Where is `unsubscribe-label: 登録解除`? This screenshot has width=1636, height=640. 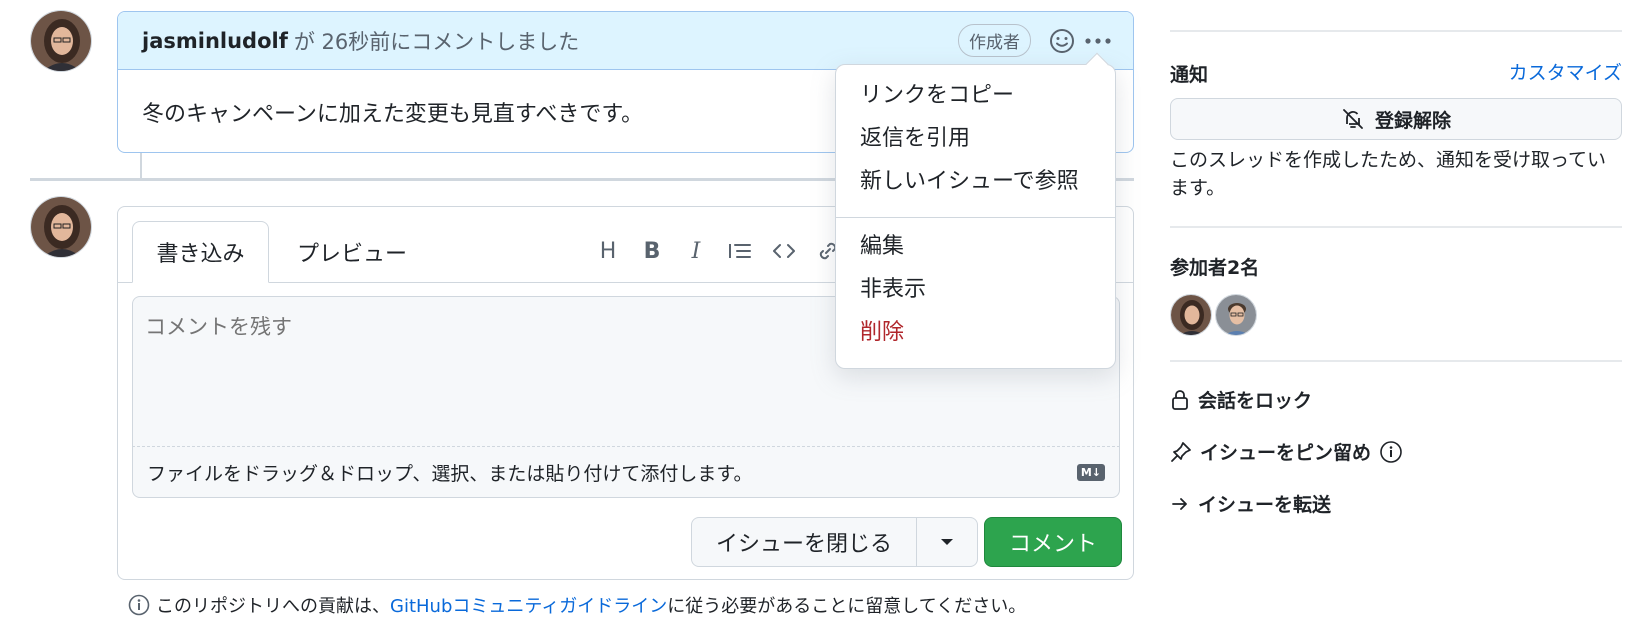
unsubscribe-label: 登録解除 is located at coordinates (1412, 120).